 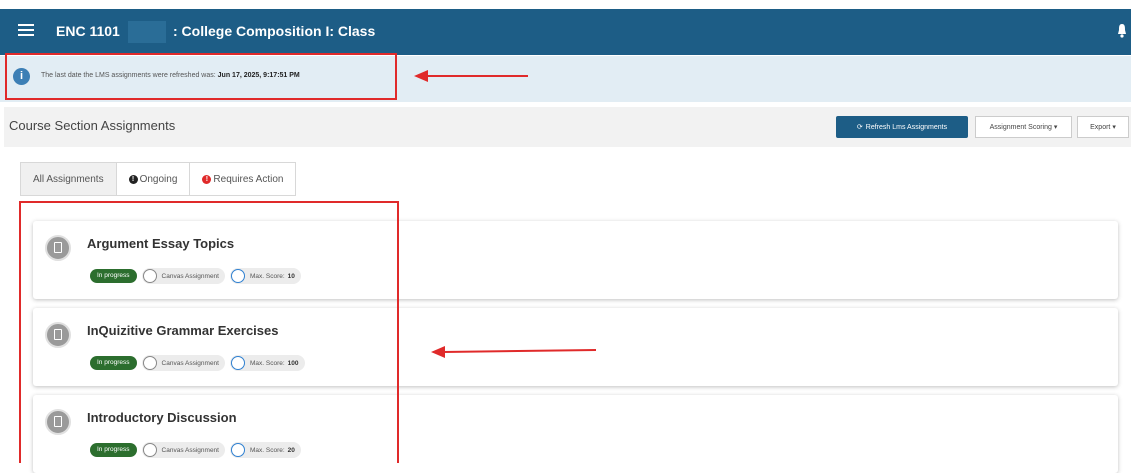 I want to click on tab-ongoing: ! Ongoing, so click(x=153, y=179).